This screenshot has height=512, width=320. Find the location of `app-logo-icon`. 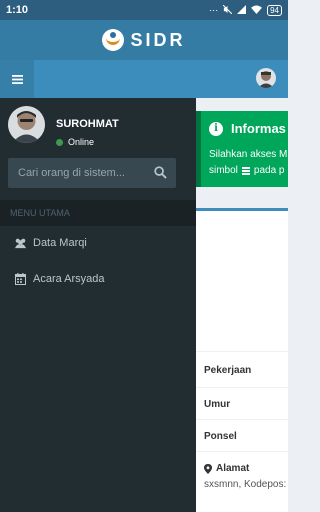

app-logo-icon is located at coordinates (113, 40).